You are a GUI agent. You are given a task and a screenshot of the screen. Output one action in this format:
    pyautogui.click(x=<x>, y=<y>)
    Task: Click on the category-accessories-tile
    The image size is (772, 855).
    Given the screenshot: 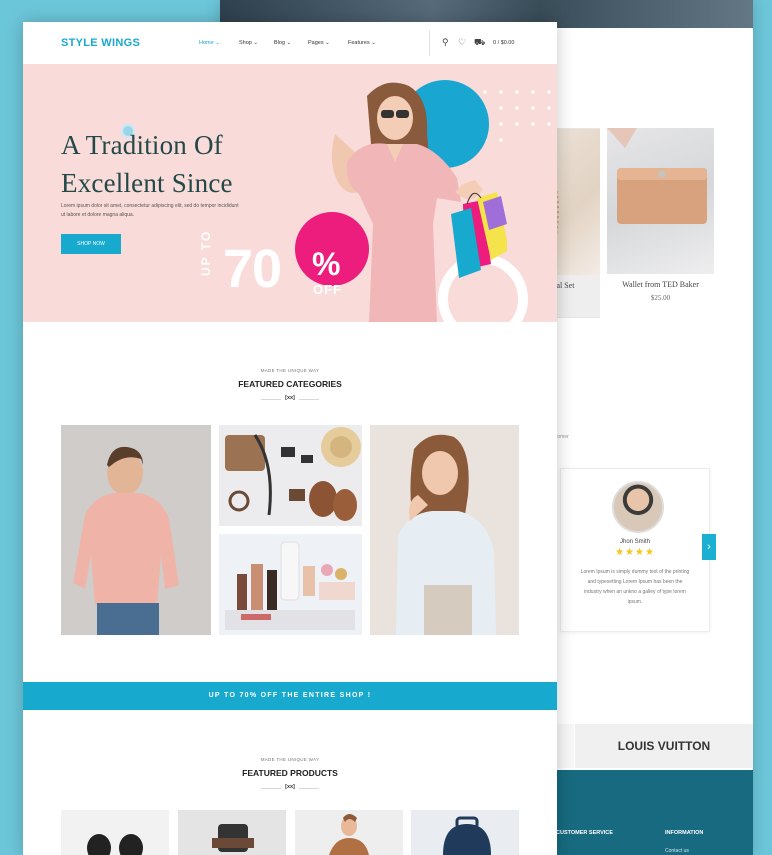 What is the action you would take?
    pyautogui.click(x=290, y=475)
    